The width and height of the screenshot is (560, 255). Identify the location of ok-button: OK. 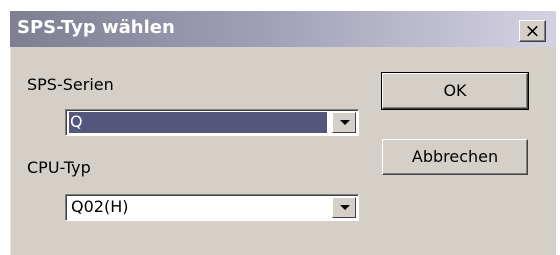
(455, 91).